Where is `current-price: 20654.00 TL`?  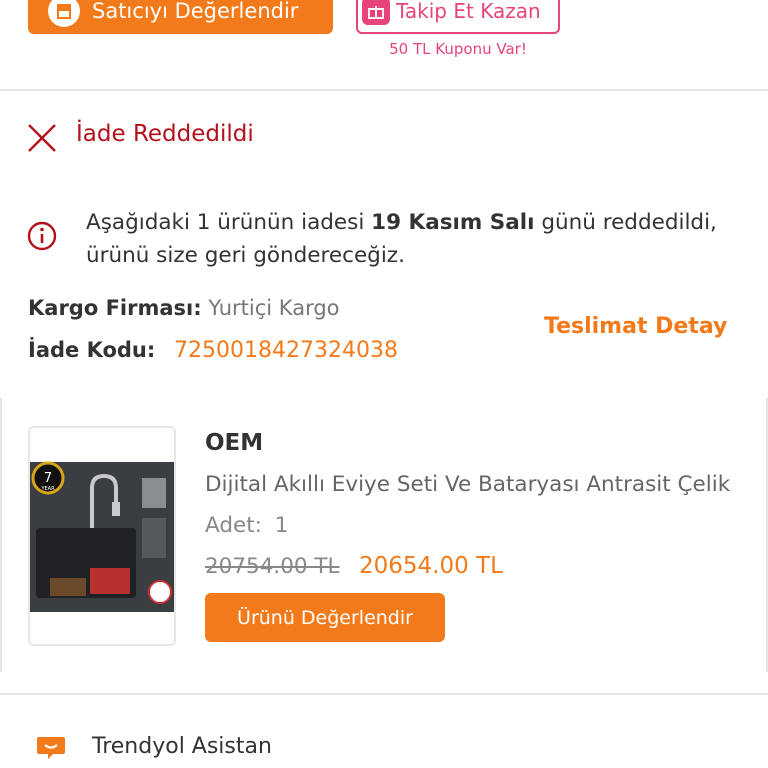 current-price: 20654.00 TL is located at coordinates (431, 566).